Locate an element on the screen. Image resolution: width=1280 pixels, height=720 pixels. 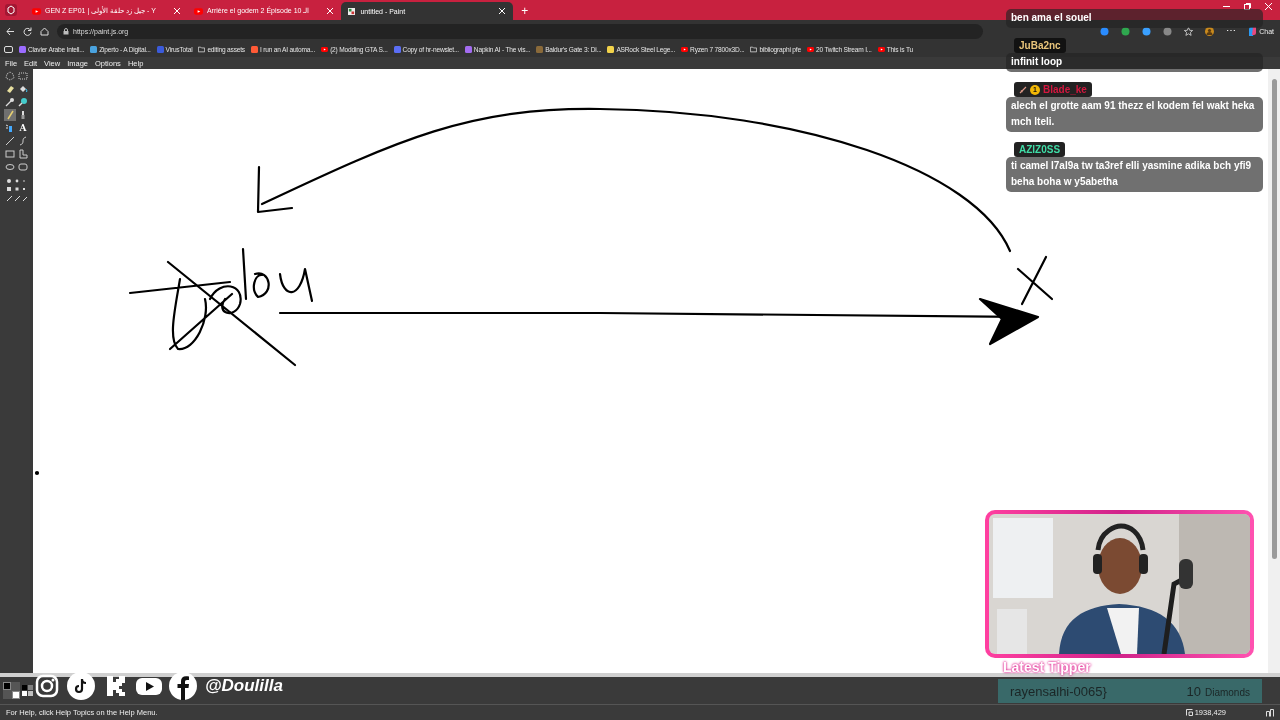
tipper-name: rayensalhi-0065} is located at coordinates (1058, 691).